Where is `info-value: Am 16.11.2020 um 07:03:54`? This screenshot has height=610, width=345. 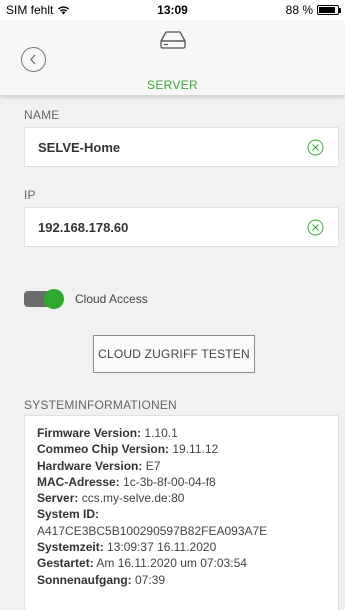 info-value: Am 16.11.2020 um 07:03:54 is located at coordinates (170, 563).